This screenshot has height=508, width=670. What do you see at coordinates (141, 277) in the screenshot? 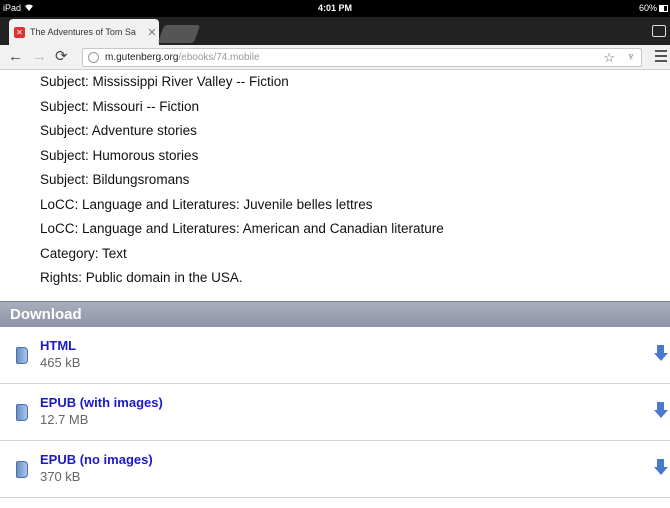
I see `metadata-row: Rights: Public domain in the USA.` at bounding box center [141, 277].